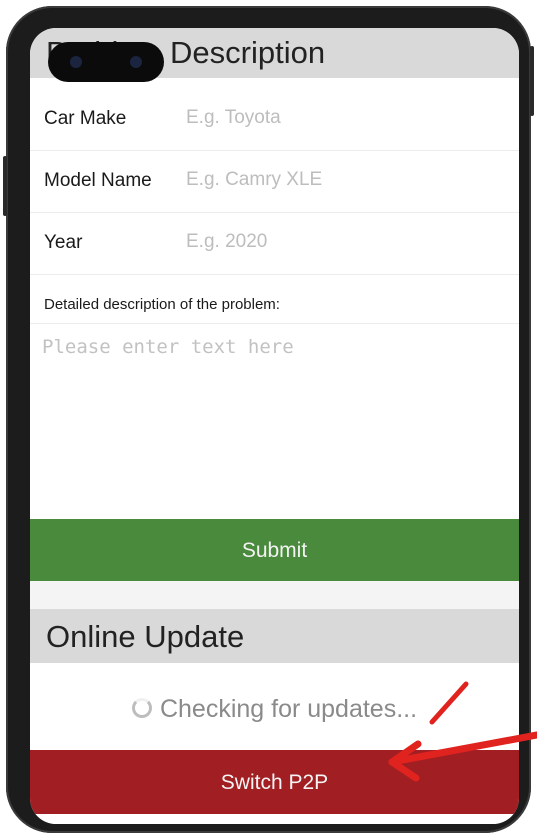  I want to click on divider, so click(274, 323).